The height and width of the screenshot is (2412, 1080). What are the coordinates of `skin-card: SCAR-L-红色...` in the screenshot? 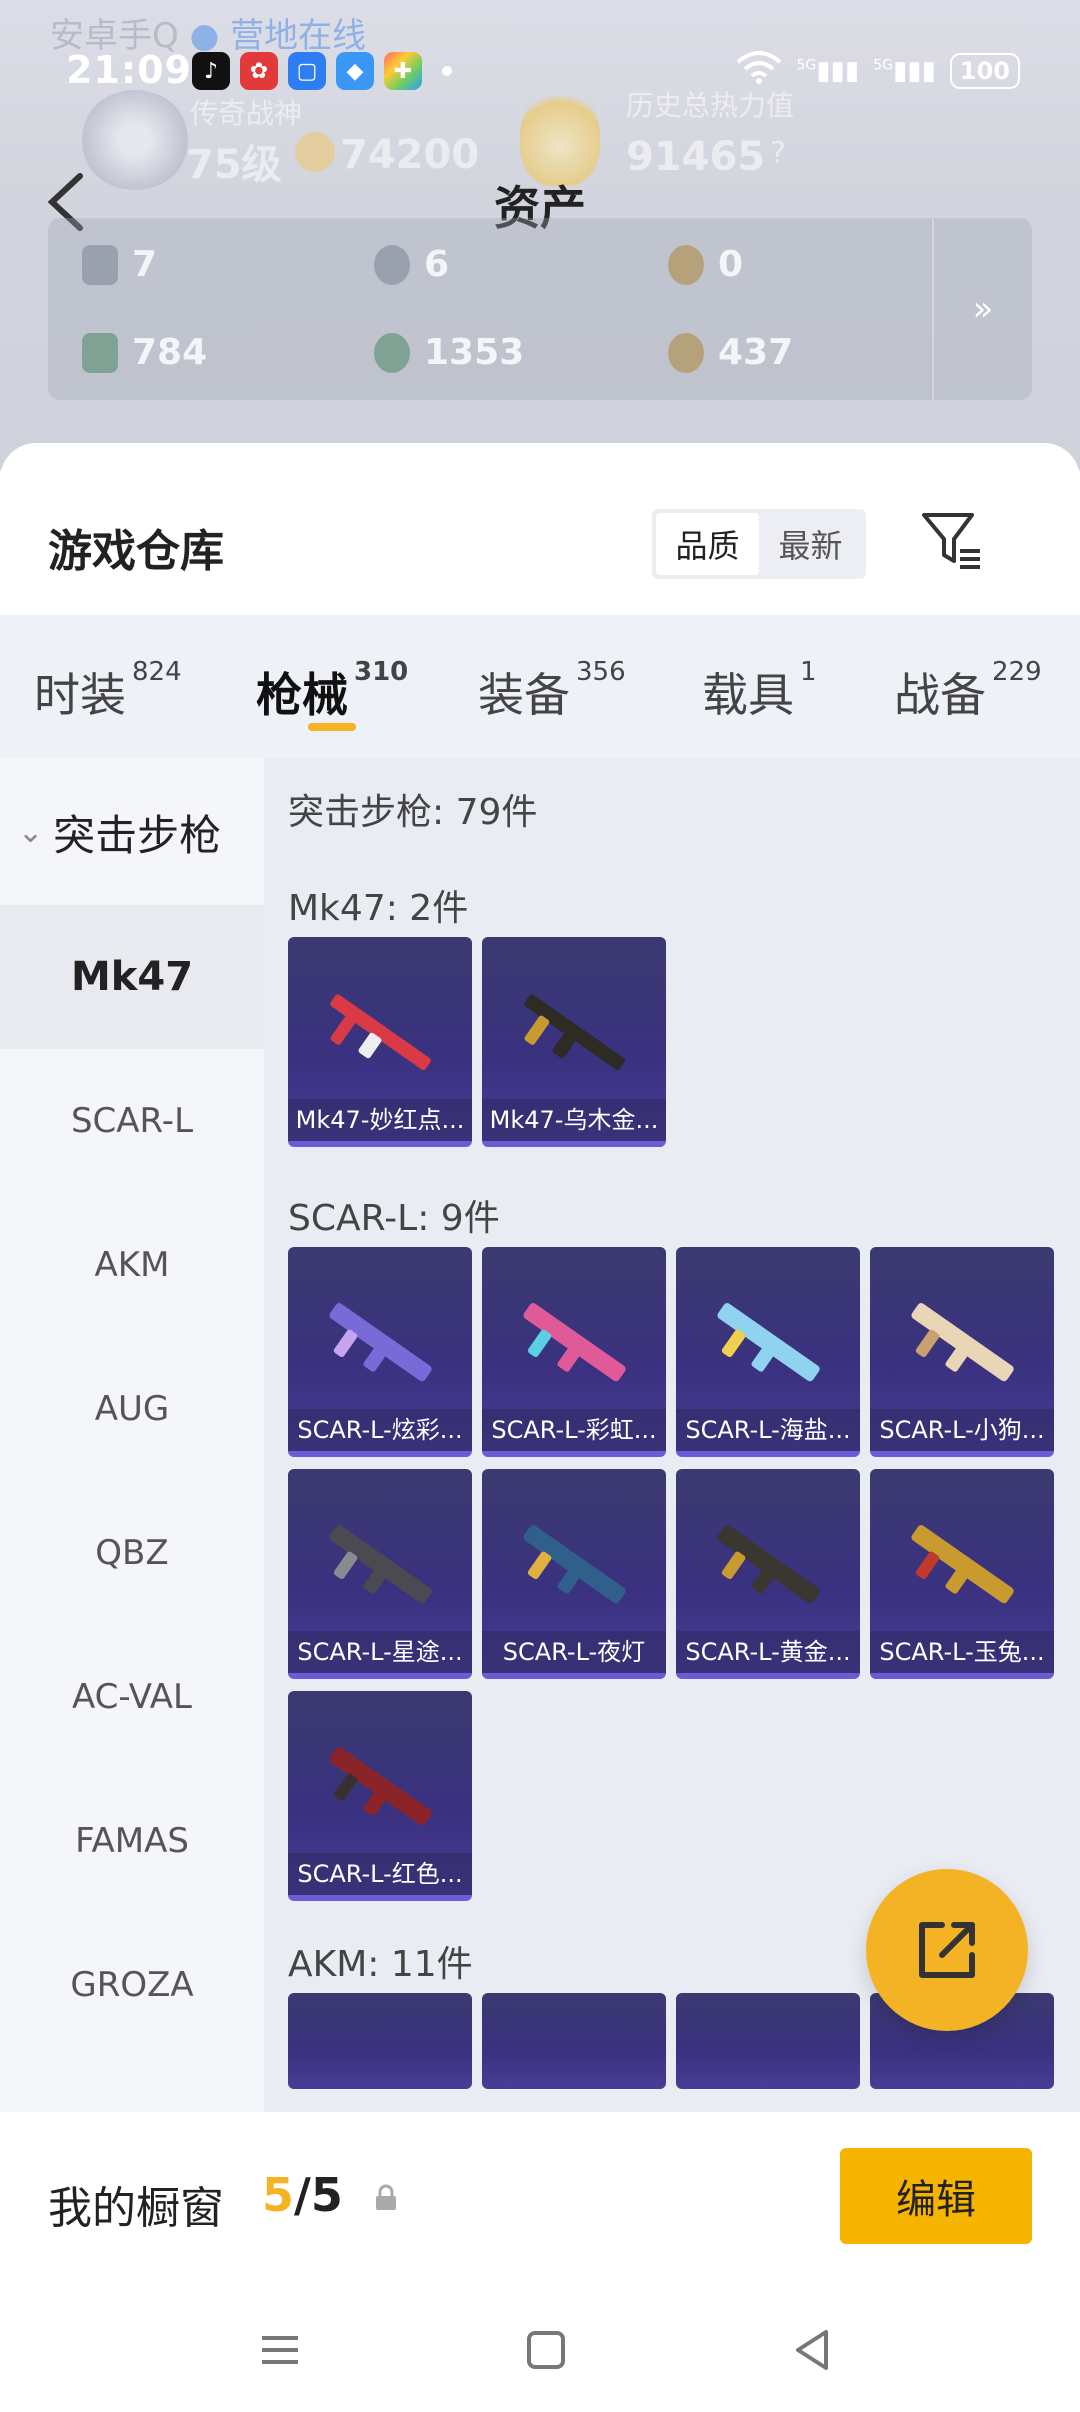 It's located at (380, 1796).